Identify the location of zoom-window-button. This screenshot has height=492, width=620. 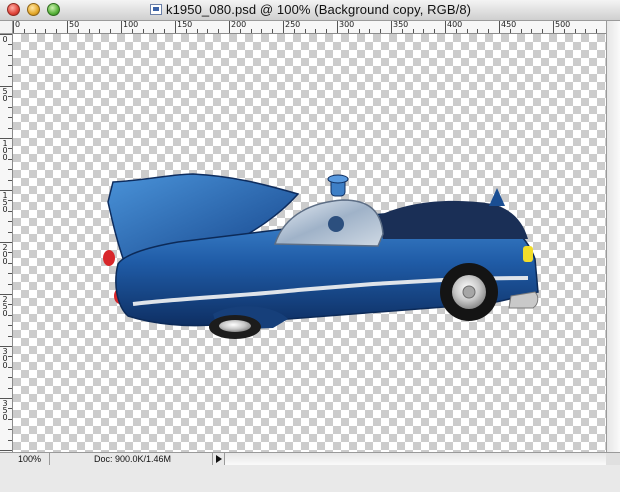
(53, 9).